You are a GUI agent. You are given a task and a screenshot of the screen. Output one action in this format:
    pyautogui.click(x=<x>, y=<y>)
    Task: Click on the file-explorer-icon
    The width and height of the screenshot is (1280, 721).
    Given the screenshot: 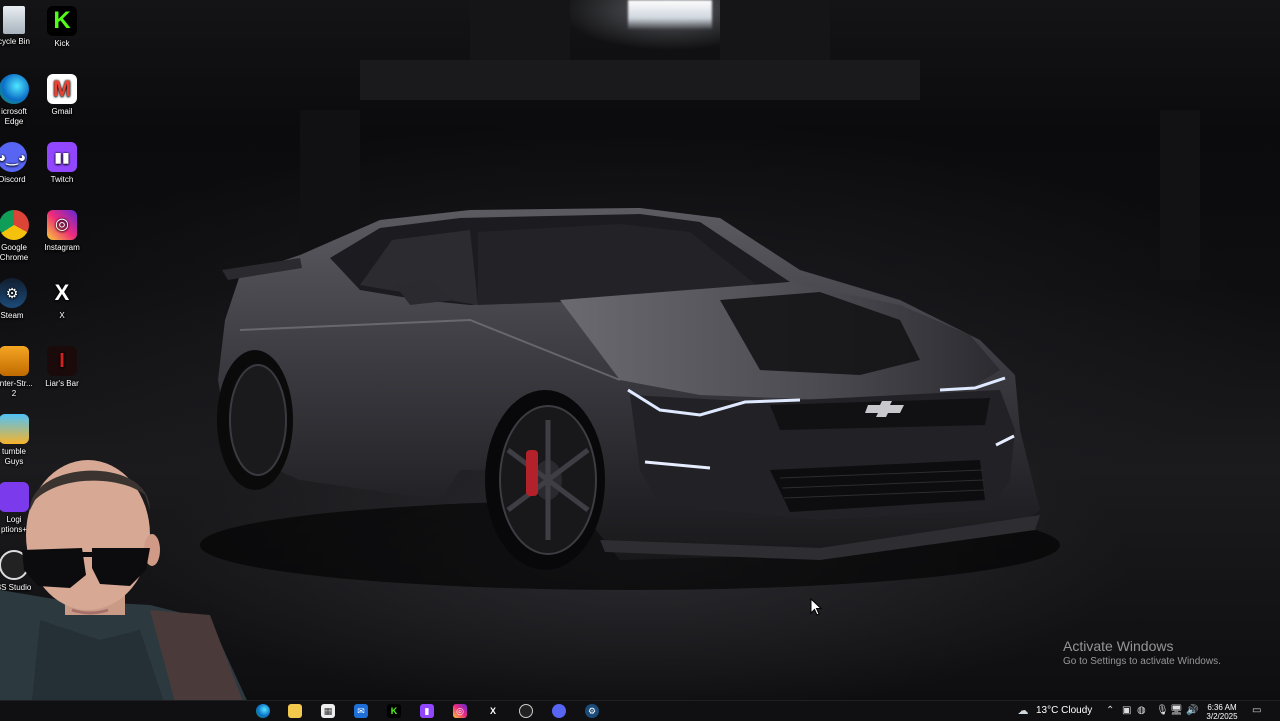 What is the action you would take?
    pyautogui.click(x=295, y=711)
    